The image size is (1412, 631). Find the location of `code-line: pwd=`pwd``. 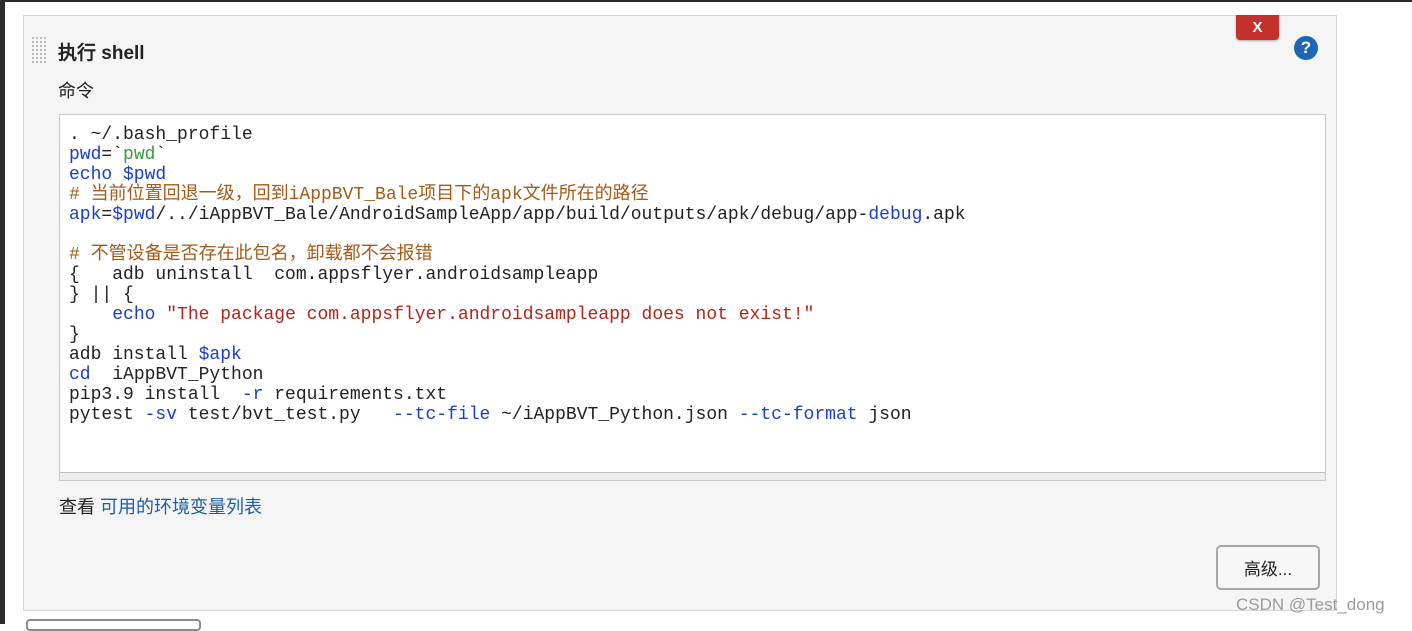

code-line: pwd=`pwd` is located at coordinates (517, 155).